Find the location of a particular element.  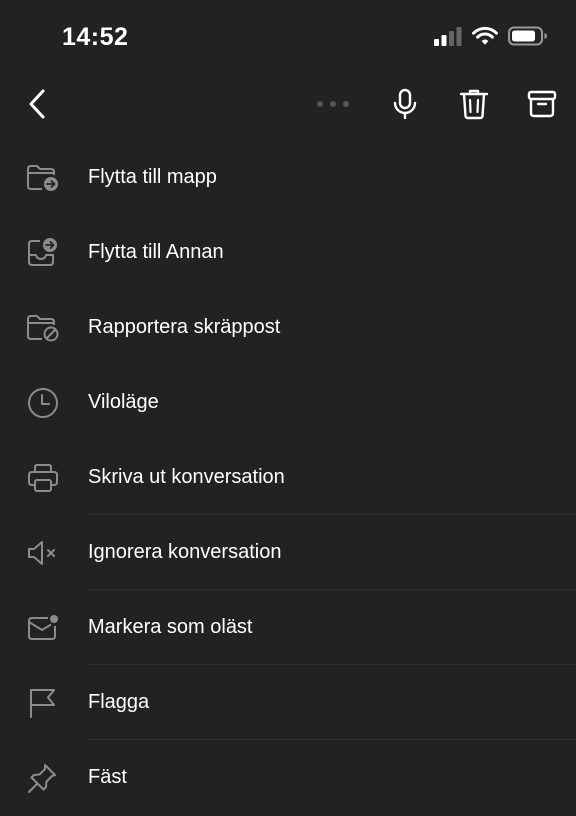

wifi-icon is located at coordinates (485, 36).